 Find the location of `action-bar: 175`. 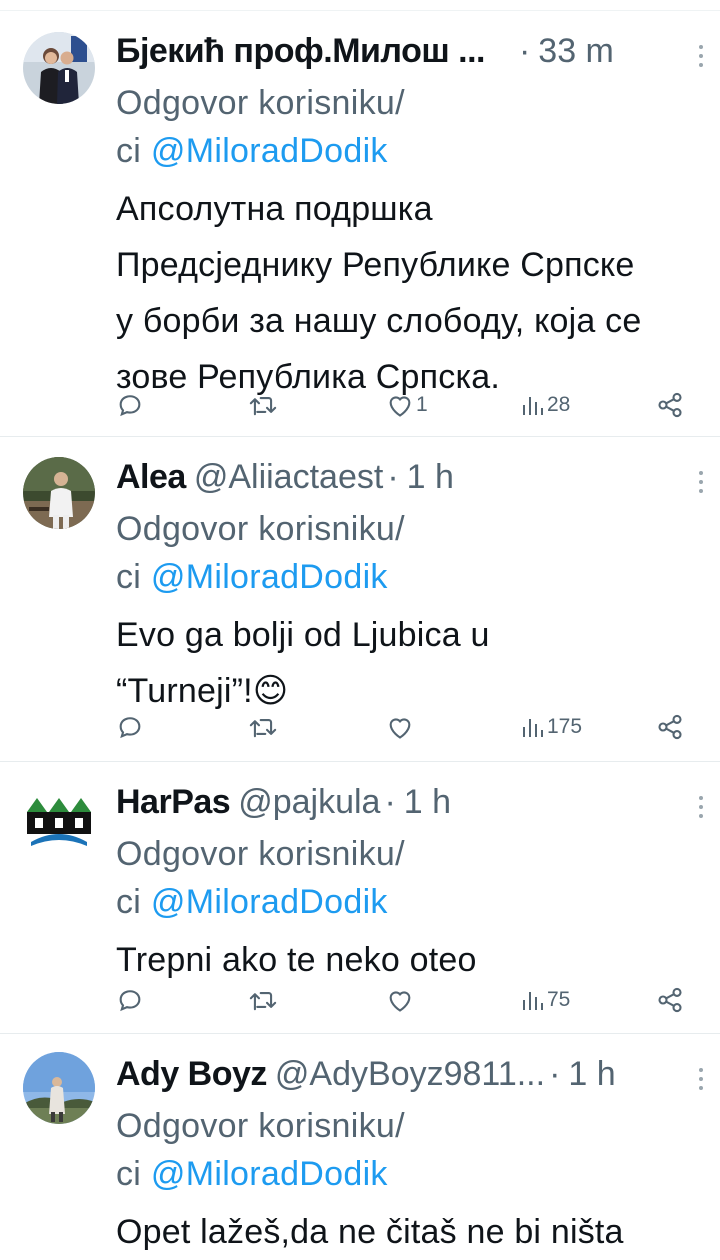

action-bar: 175 is located at coordinates (360, 727).